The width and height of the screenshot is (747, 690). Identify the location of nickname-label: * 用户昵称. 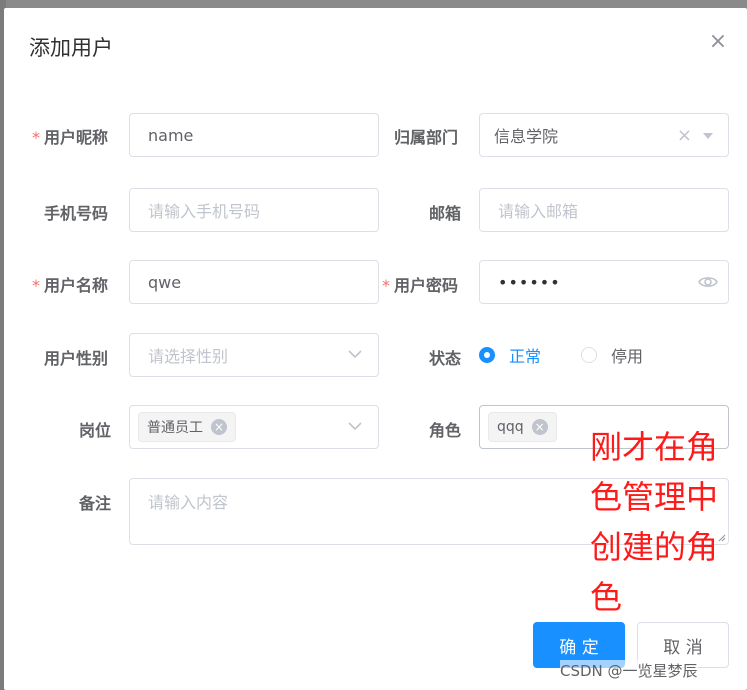
(70, 137).